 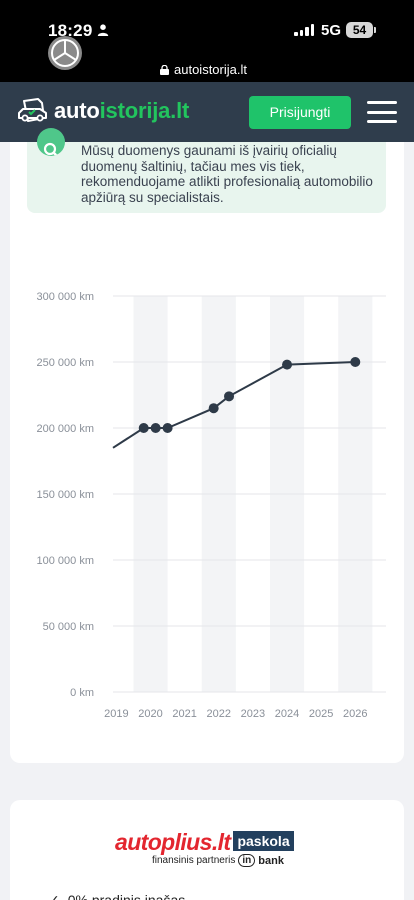 What do you see at coordinates (126, 896) in the screenshot?
I see `feature-label: 0% pradinis įnašas` at bounding box center [126, 896].